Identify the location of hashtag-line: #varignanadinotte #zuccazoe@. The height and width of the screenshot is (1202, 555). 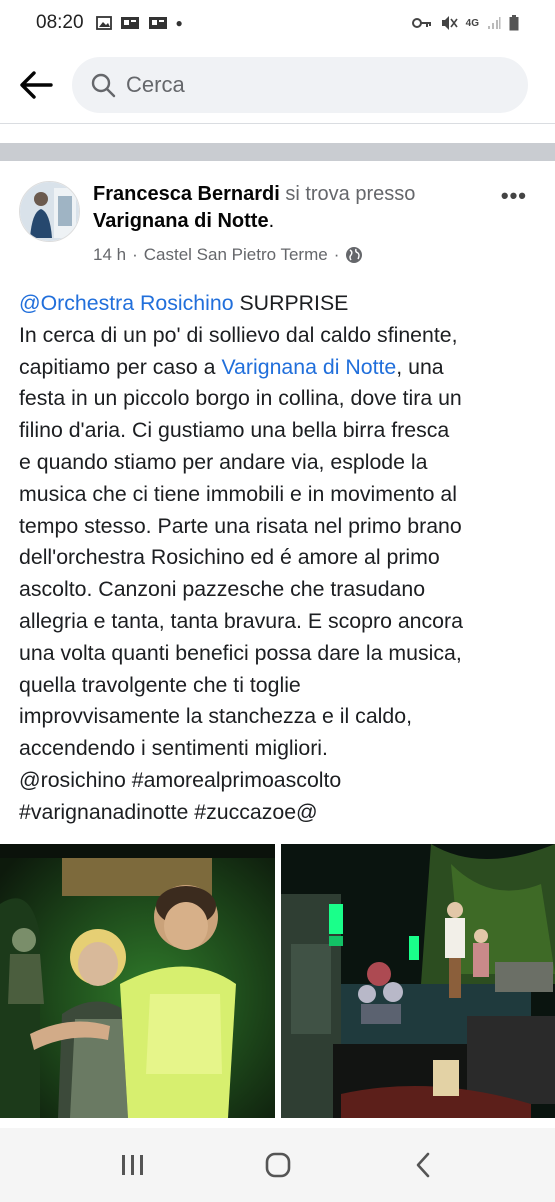
(279, 813).